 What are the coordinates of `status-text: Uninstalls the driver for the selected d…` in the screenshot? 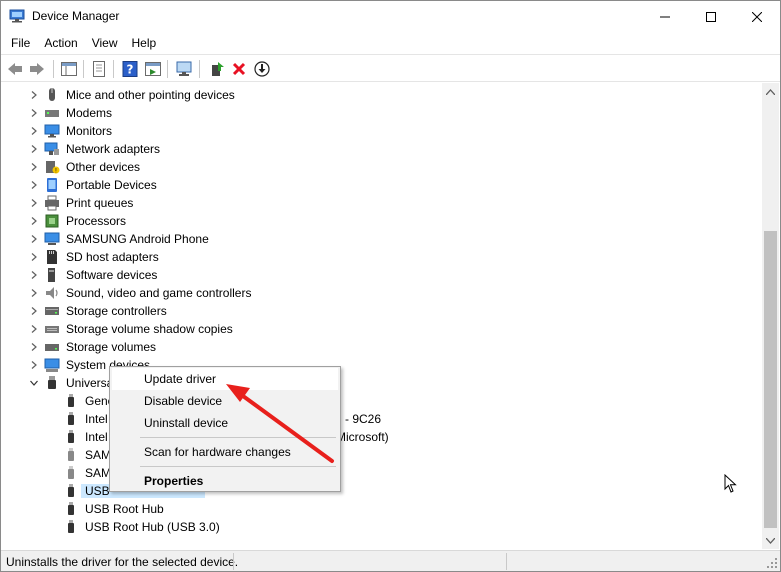 It's located at (122, 562).